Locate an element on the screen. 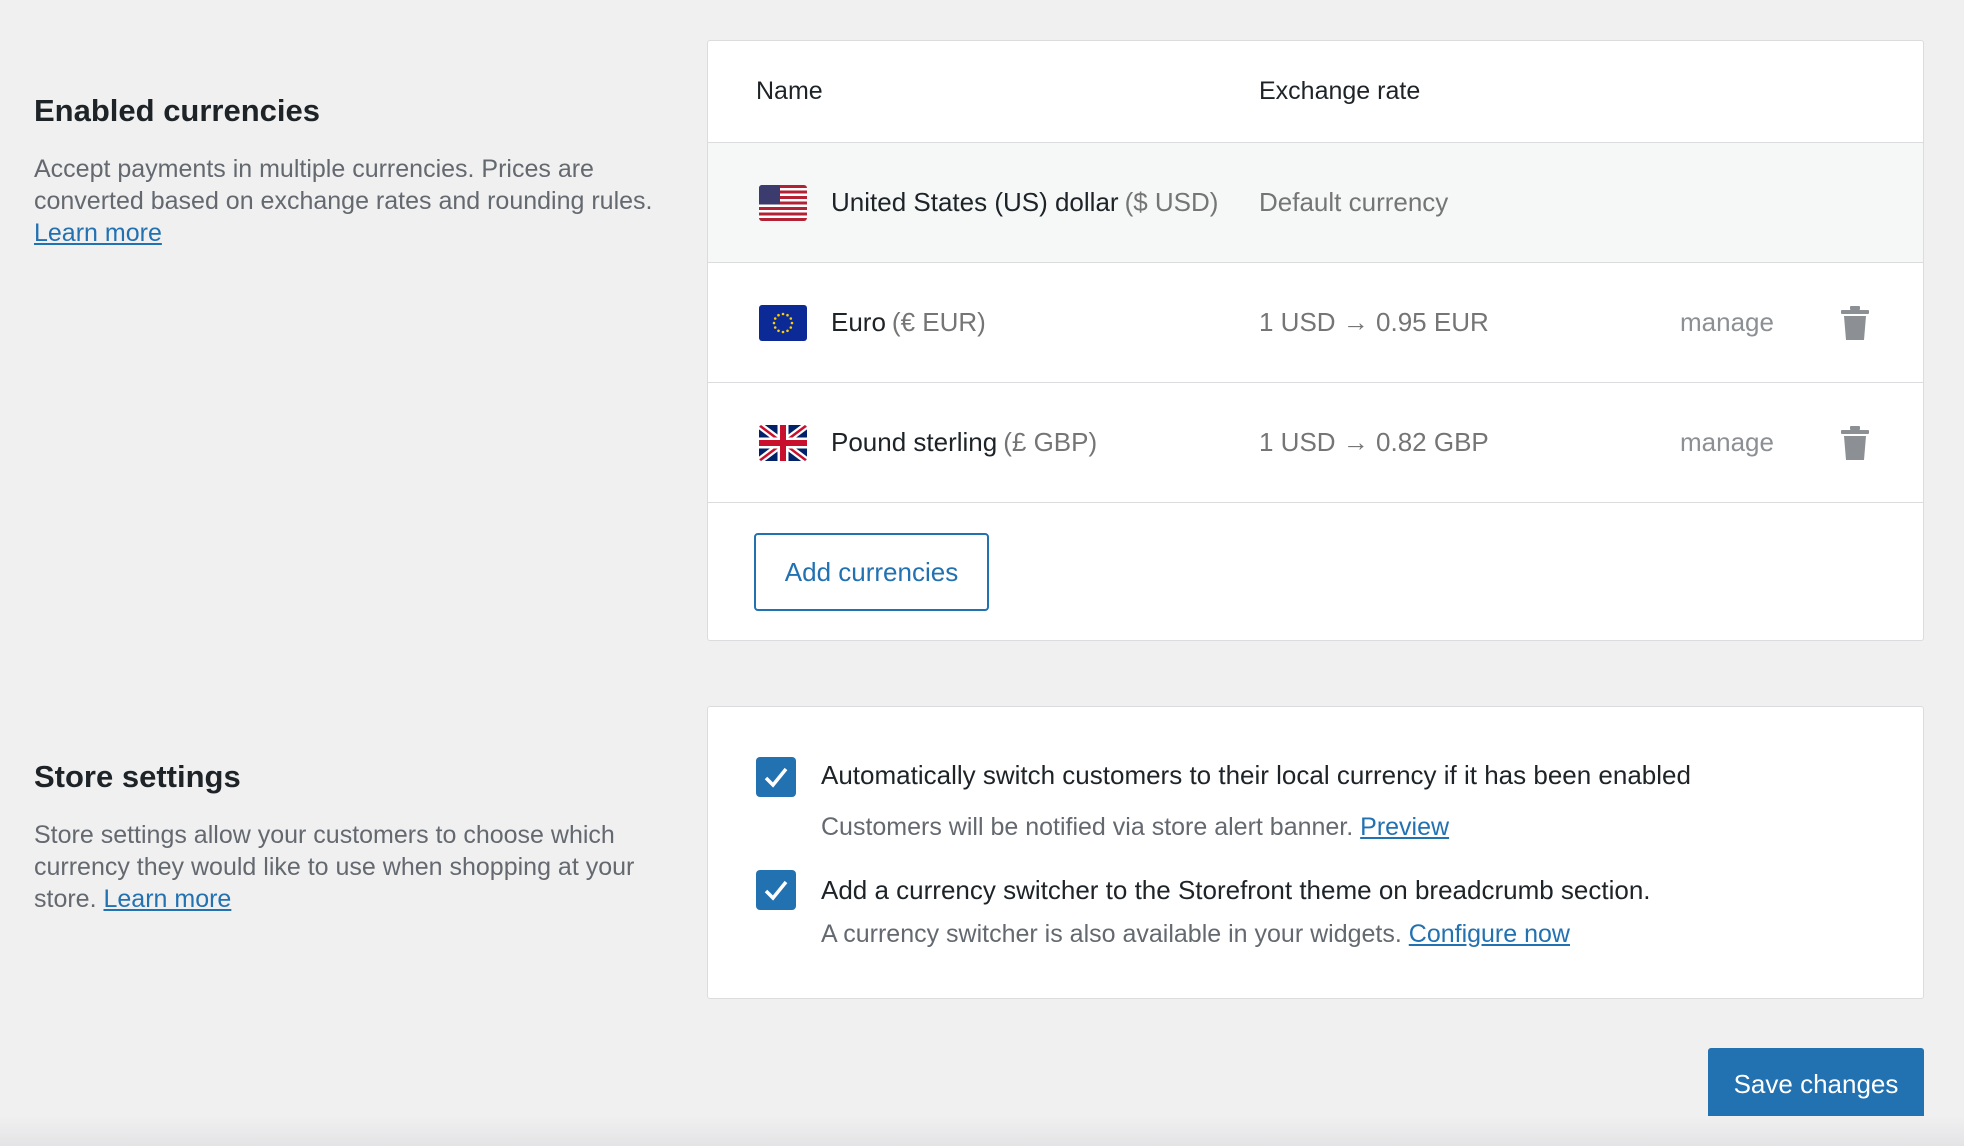  page-bottom-edge is located at coordinates (982, 1131).